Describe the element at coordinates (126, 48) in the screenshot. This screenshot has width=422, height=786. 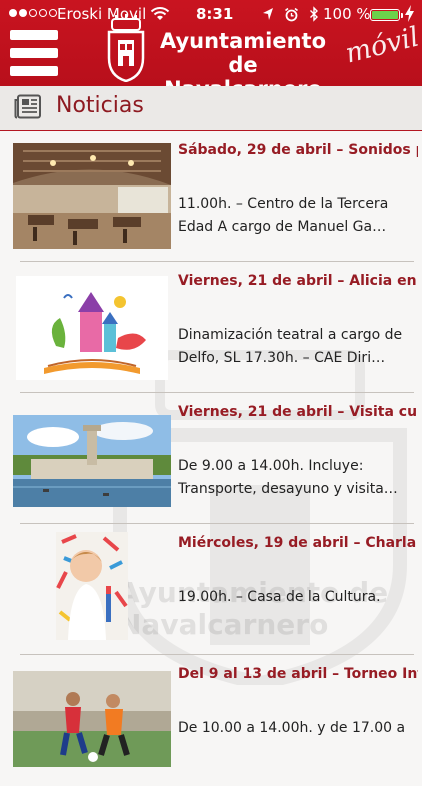
I see `coat-of-arms-icon` at that location.